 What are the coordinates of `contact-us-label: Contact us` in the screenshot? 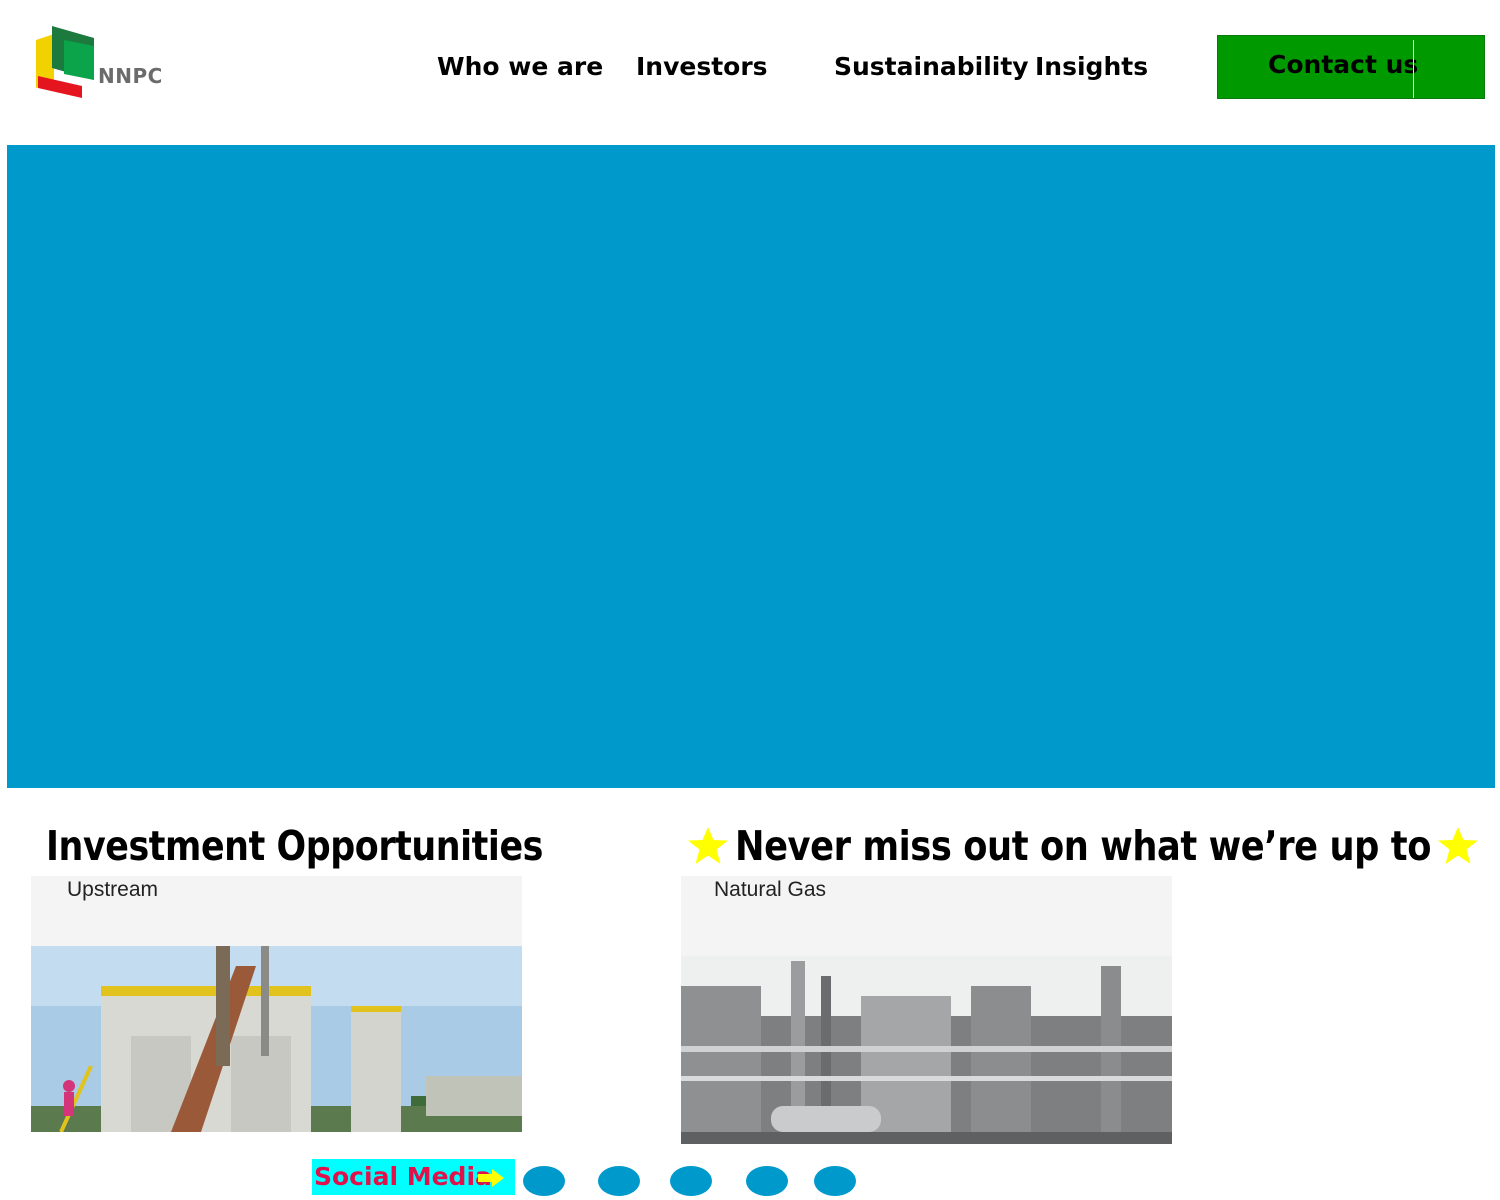 It's located at (1343, 64).